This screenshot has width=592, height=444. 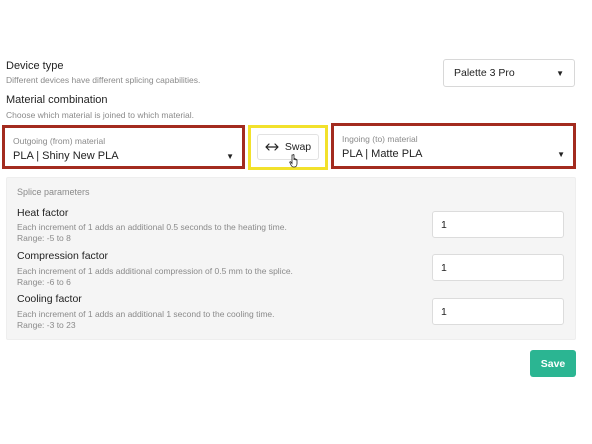 What do you see at coordinates (553, 363) in the screenshot?
I see `save-button: Save` at bounding box center [553, 363].